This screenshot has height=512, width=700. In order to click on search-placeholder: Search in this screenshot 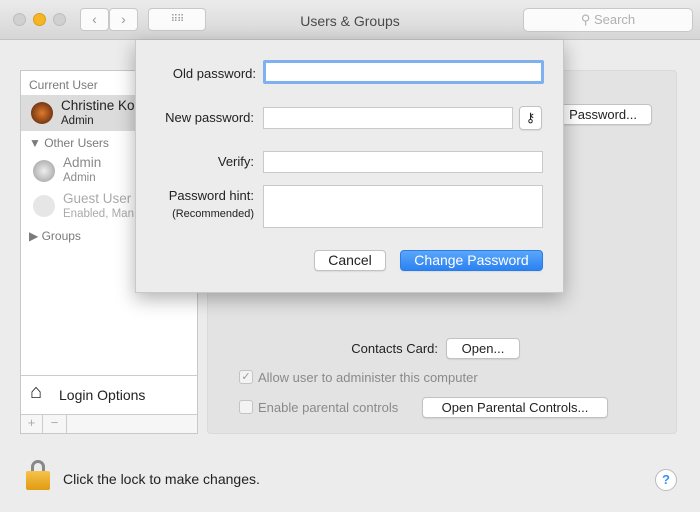, I will do `click(614, 19)`.